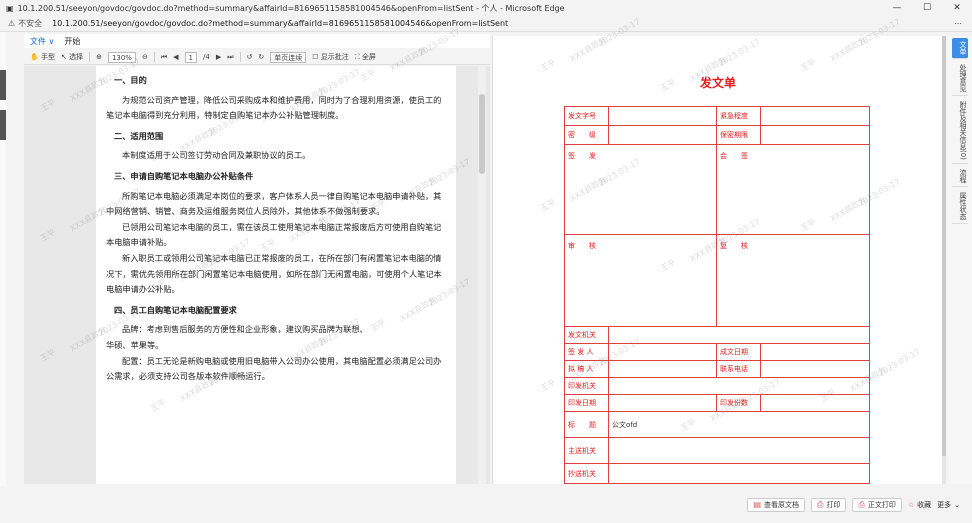  Describe the element at coordinates (482, 275) in the screenshot. I see `document-scrollbar` at that location.